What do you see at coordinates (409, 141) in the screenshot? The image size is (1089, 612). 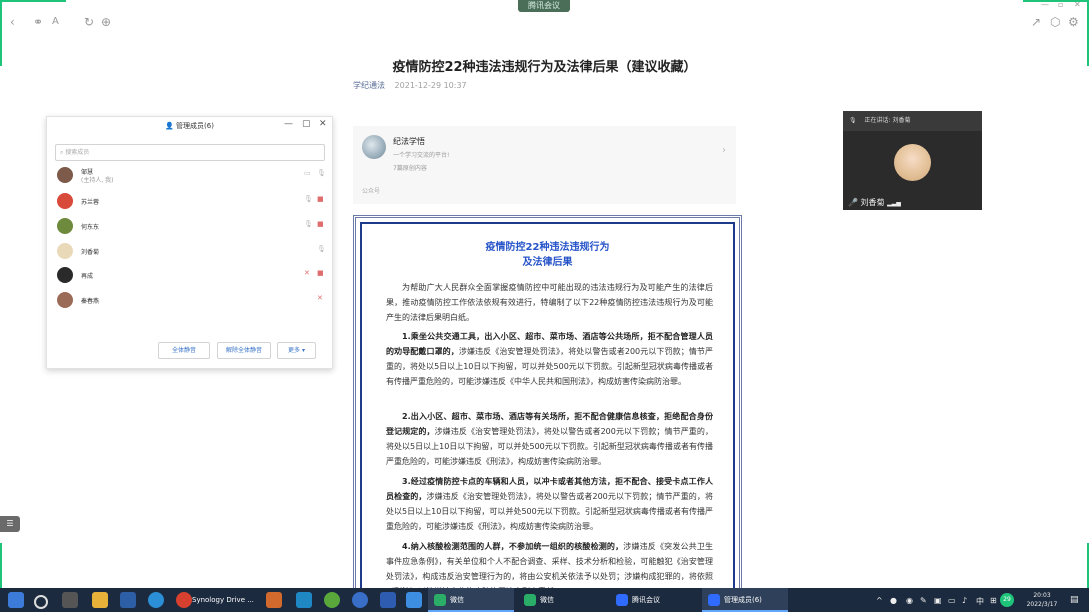 I see `account-name: 纪法学悟` at bounding box center [409, 141].